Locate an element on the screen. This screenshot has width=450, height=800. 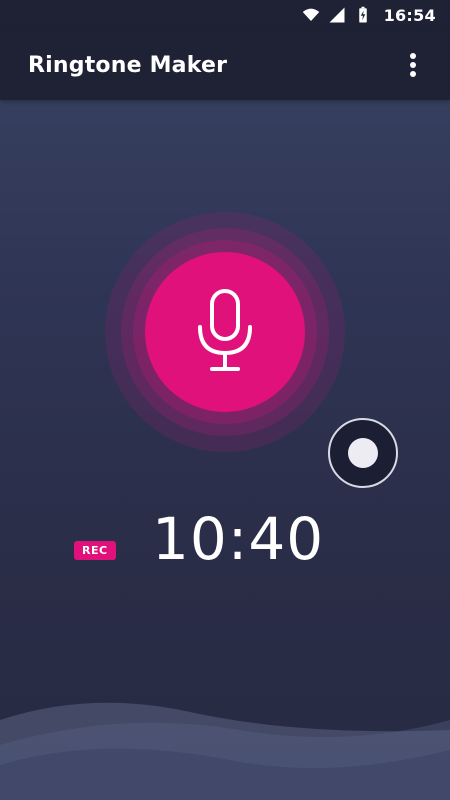
wifi-icon is located at coordinates (310, 14).